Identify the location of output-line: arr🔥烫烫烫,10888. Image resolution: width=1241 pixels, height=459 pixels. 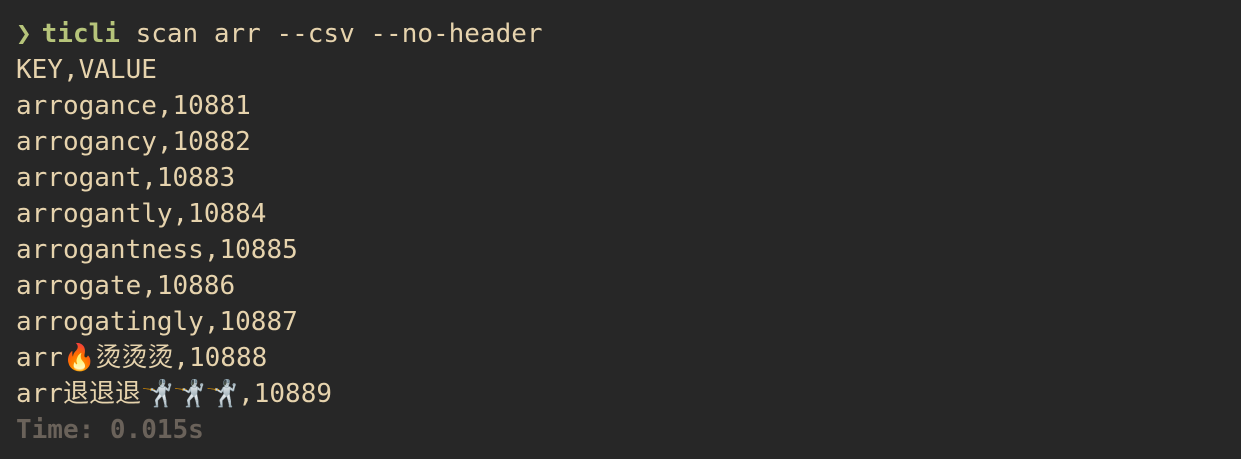
(142, 358).